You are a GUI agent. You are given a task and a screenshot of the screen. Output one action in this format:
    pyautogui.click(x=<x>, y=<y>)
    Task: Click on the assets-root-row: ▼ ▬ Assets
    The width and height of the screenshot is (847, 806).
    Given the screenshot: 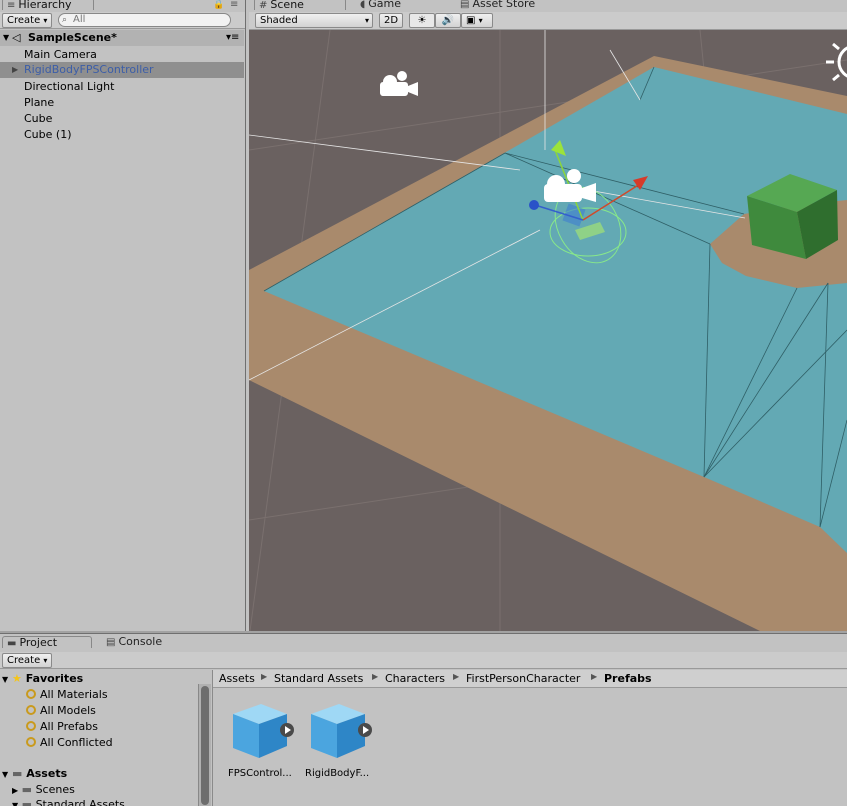 What is the action you would take?
    pyautogui.click(x=34, y=774)
    